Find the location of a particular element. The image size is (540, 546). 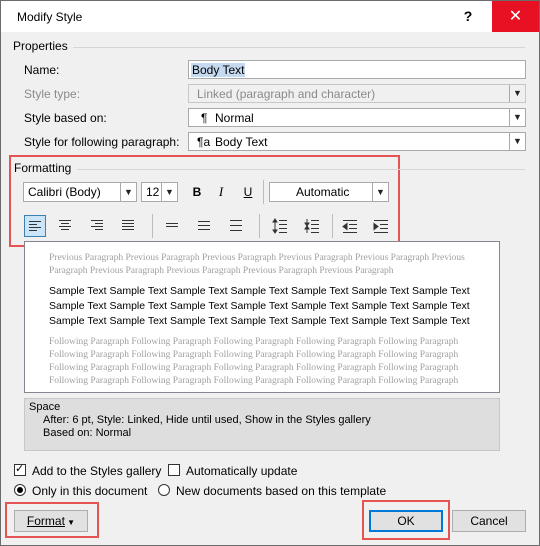

following-style-select: ¶a Body Text ▼ is located at coordinates (357, 141).